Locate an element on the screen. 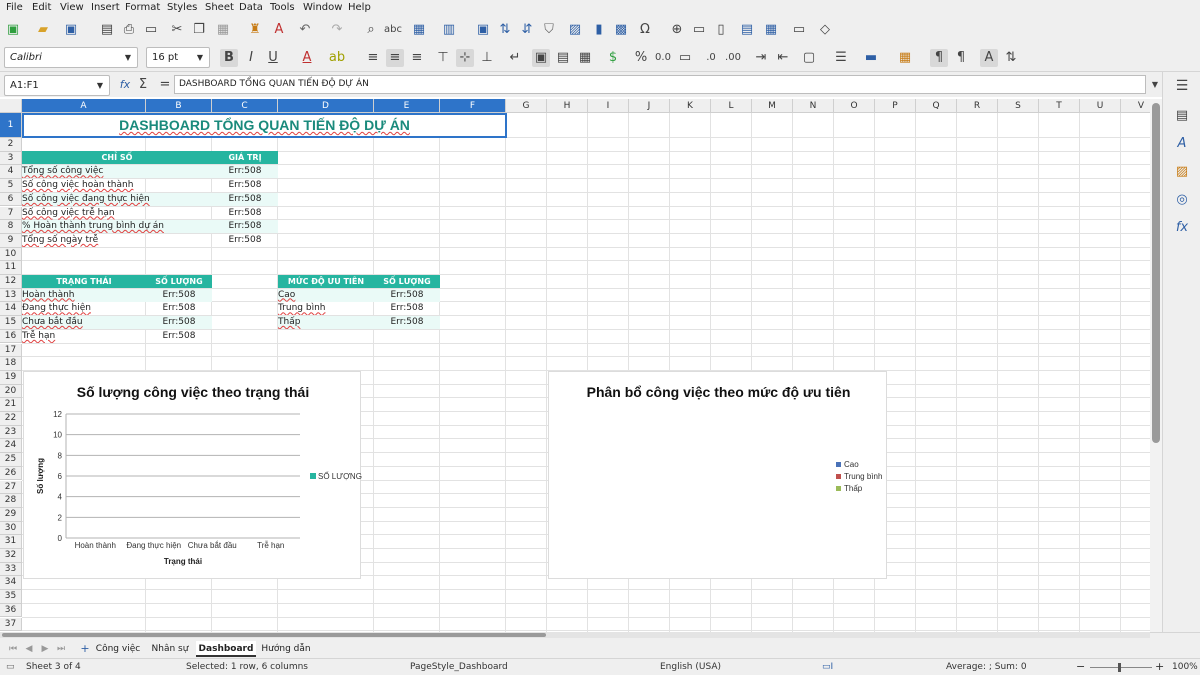 The image size is (1200, 675). column-header-i: I is located at coordinates (608, 106).